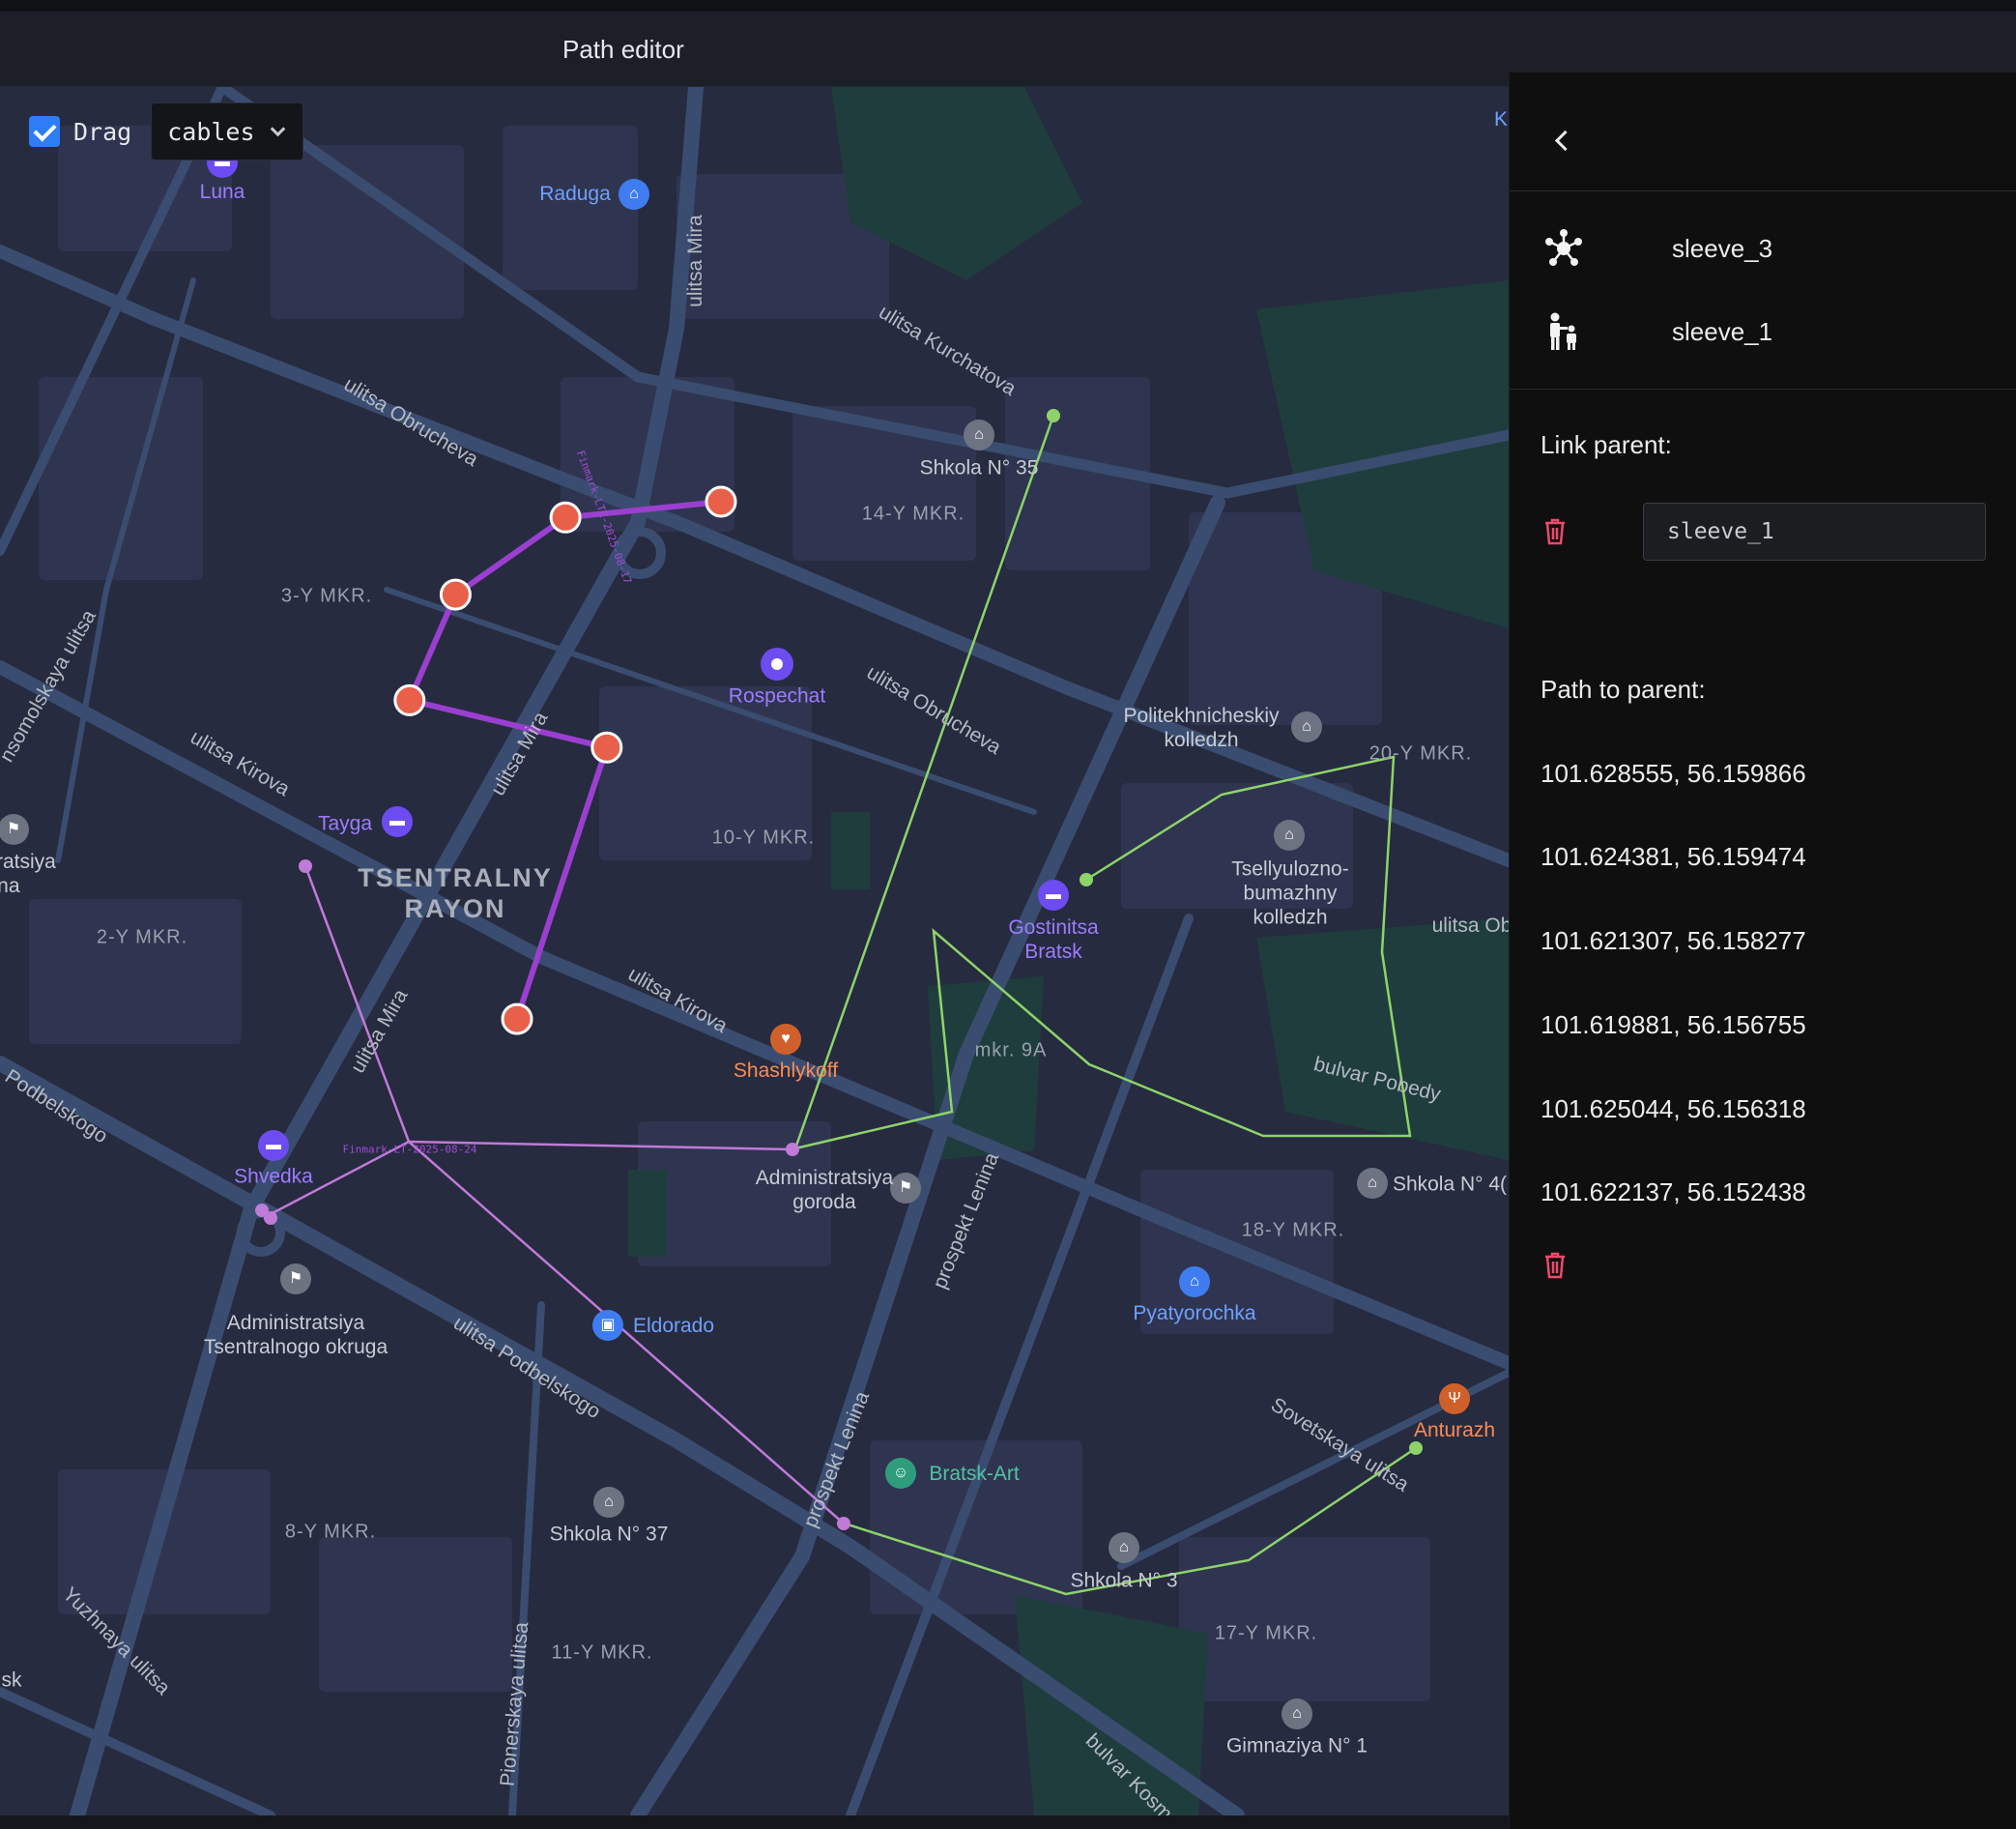 Image resolution: width=2016 pixels, height=1829 pixels. Describe the element at coordinates (1195, 1313) in the screenshot. I see `poi-label: Pyatyorochka` at that location.